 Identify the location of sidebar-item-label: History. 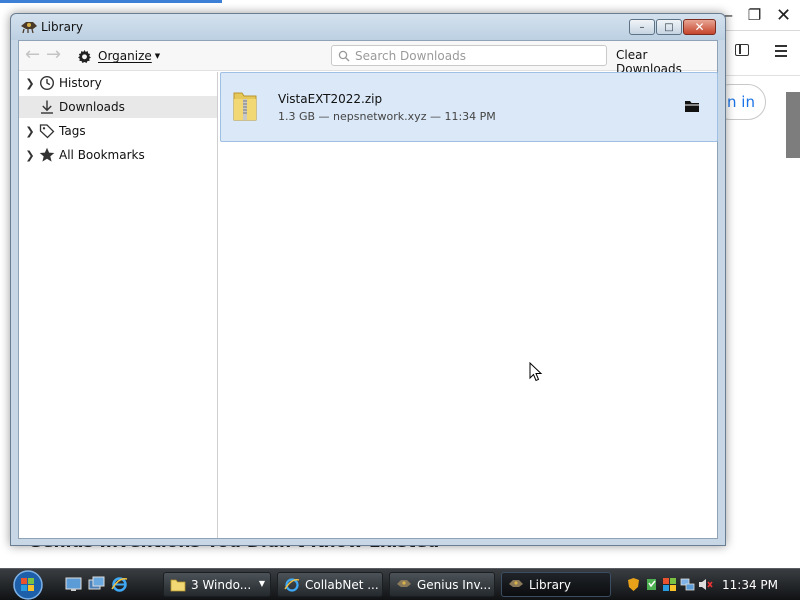
(80, 83).